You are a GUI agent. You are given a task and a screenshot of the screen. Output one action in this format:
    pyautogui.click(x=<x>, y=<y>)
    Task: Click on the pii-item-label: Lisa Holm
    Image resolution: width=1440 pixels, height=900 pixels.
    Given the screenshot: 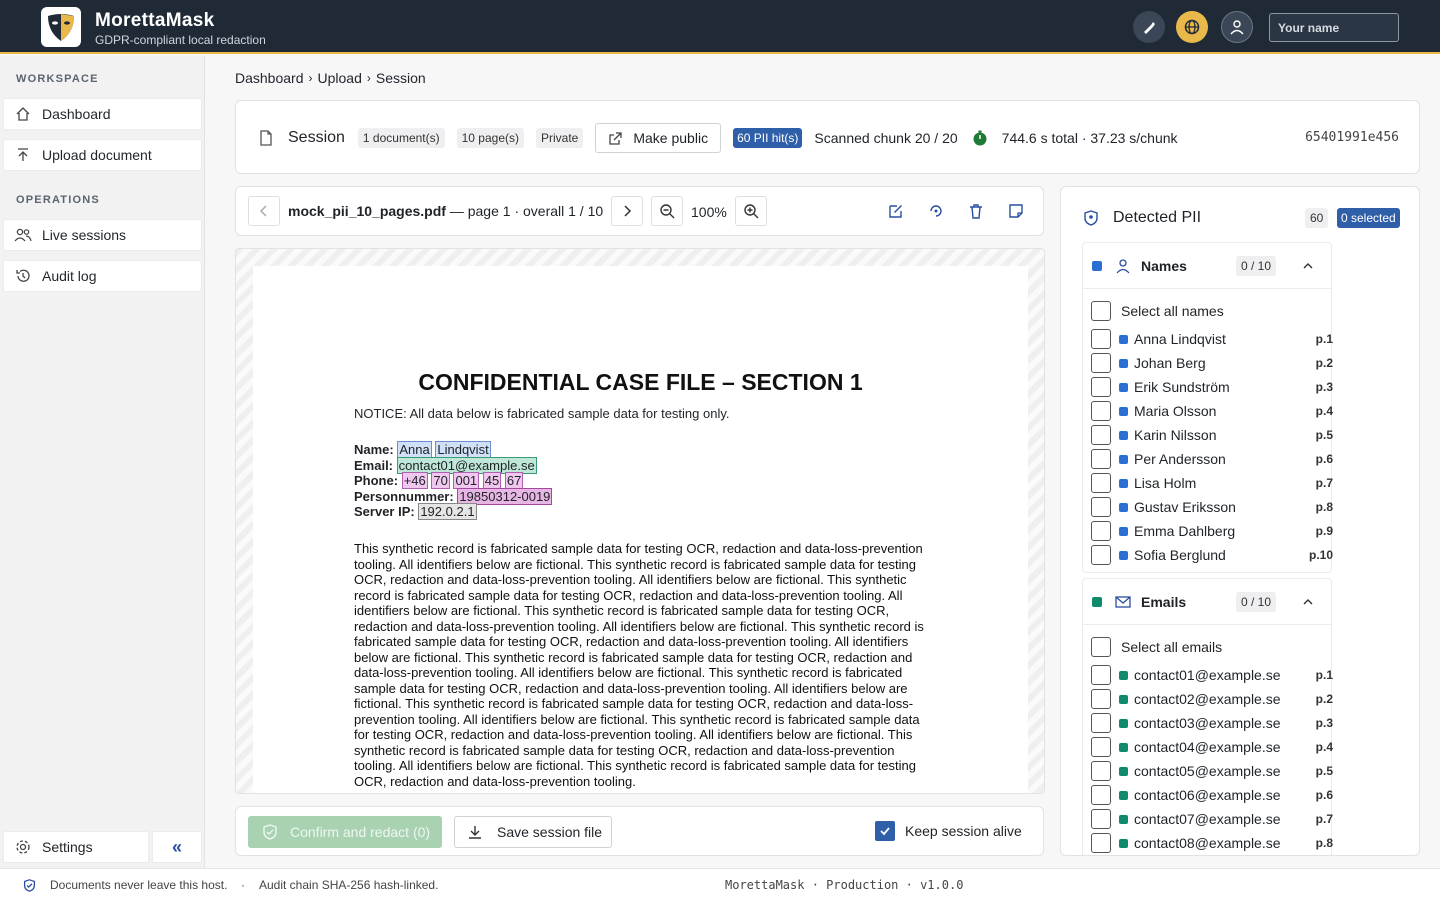 What is the action you would take?
    pyautogui.click(x=1165, y=483)
    